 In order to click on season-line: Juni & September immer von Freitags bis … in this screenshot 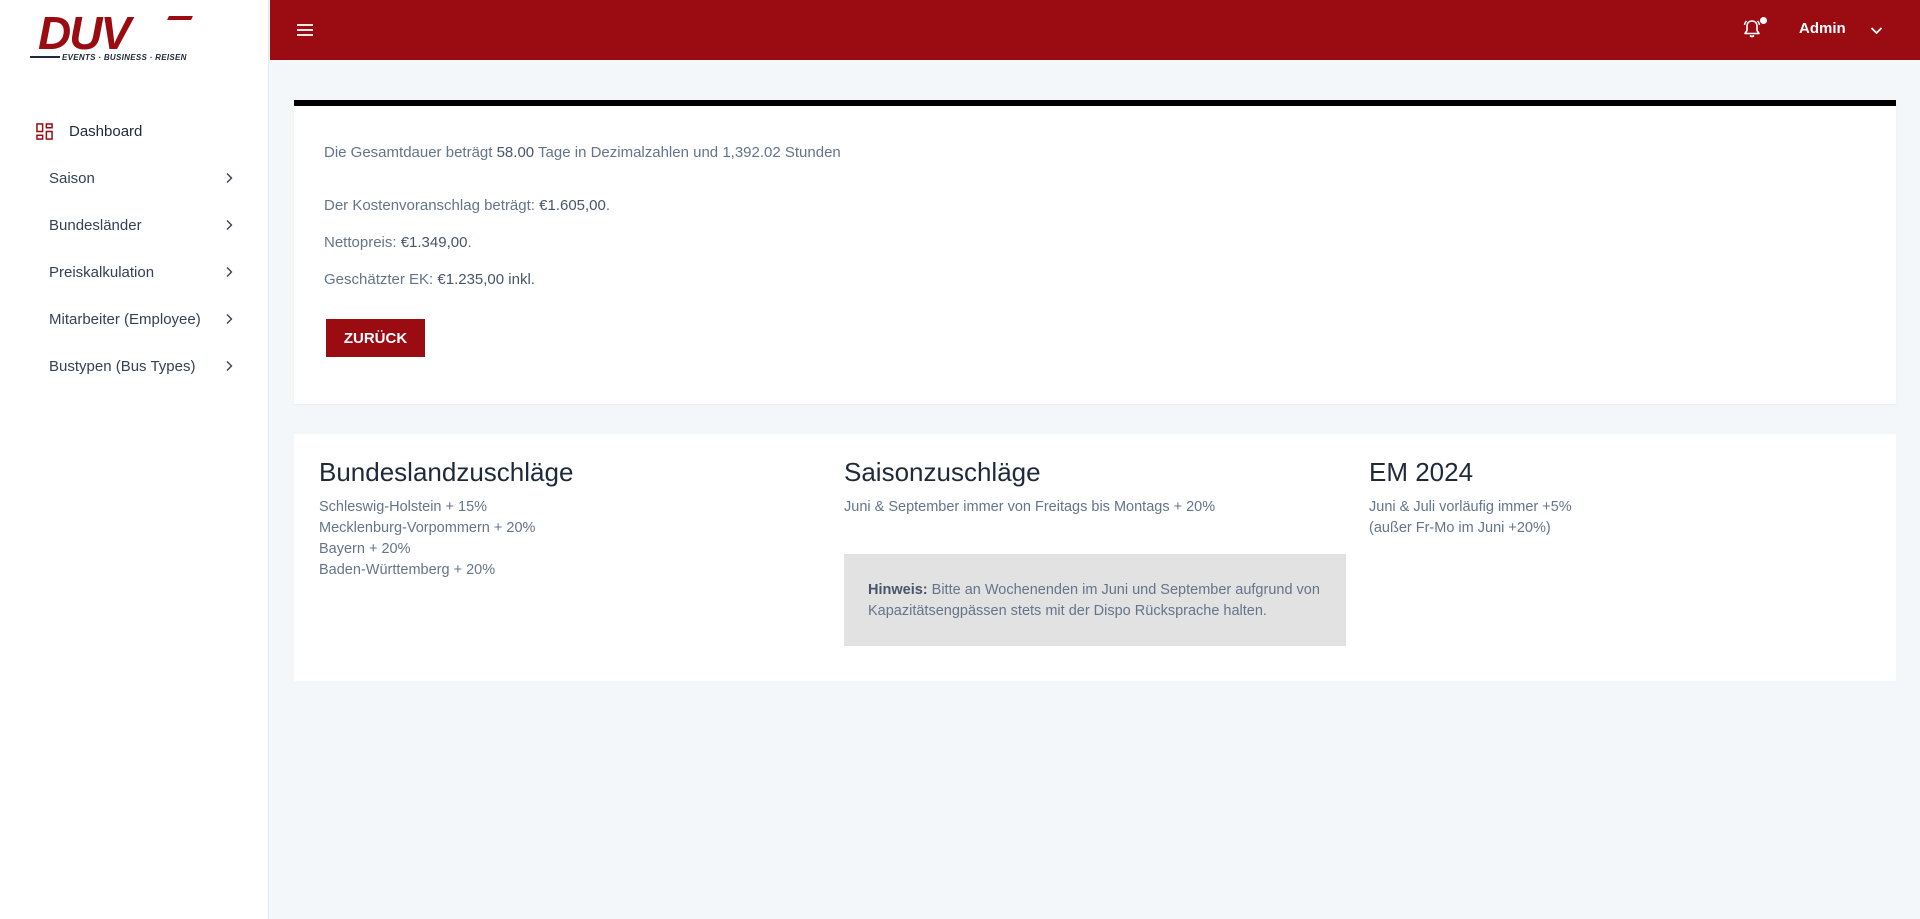, I will do `click(1030, 507)`.